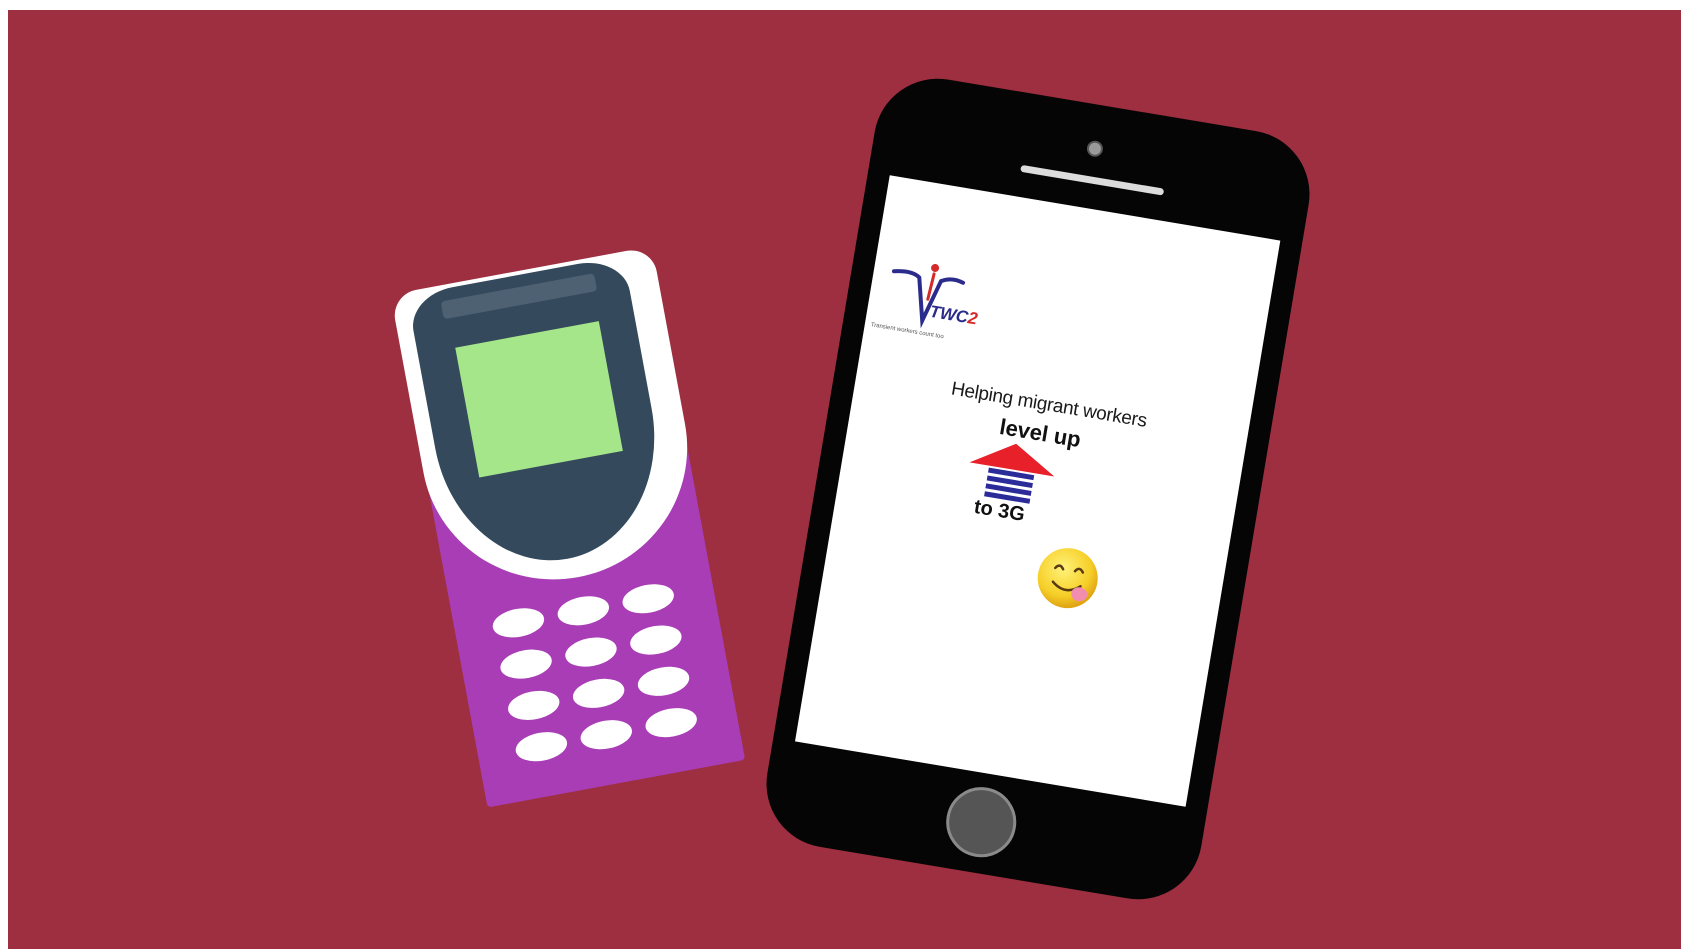 The width and height of the screenshot is (1681, 949). I want to click on smiling-face-tongue-emoji, so click(1067, 578).